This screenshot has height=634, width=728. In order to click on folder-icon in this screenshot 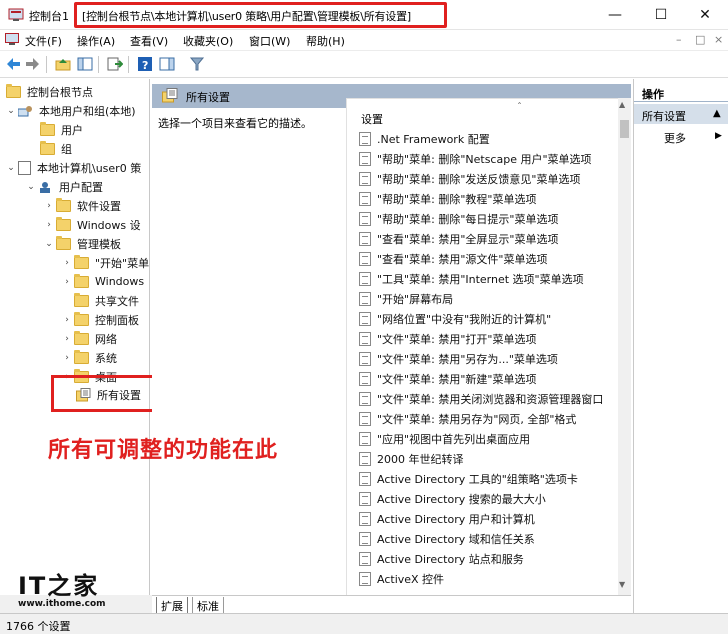, I will do `click(81, 337)`.